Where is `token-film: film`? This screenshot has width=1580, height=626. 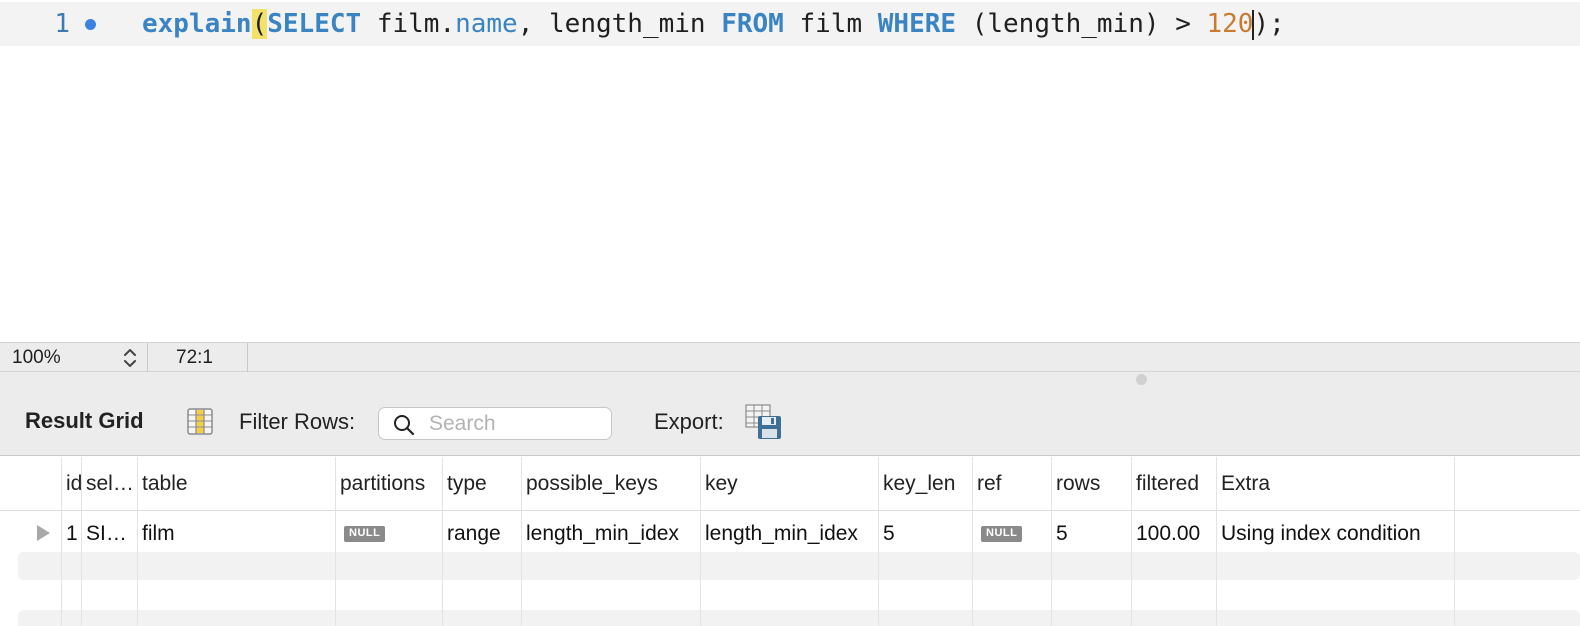
token-film: film is located at coordinates (830, 24).